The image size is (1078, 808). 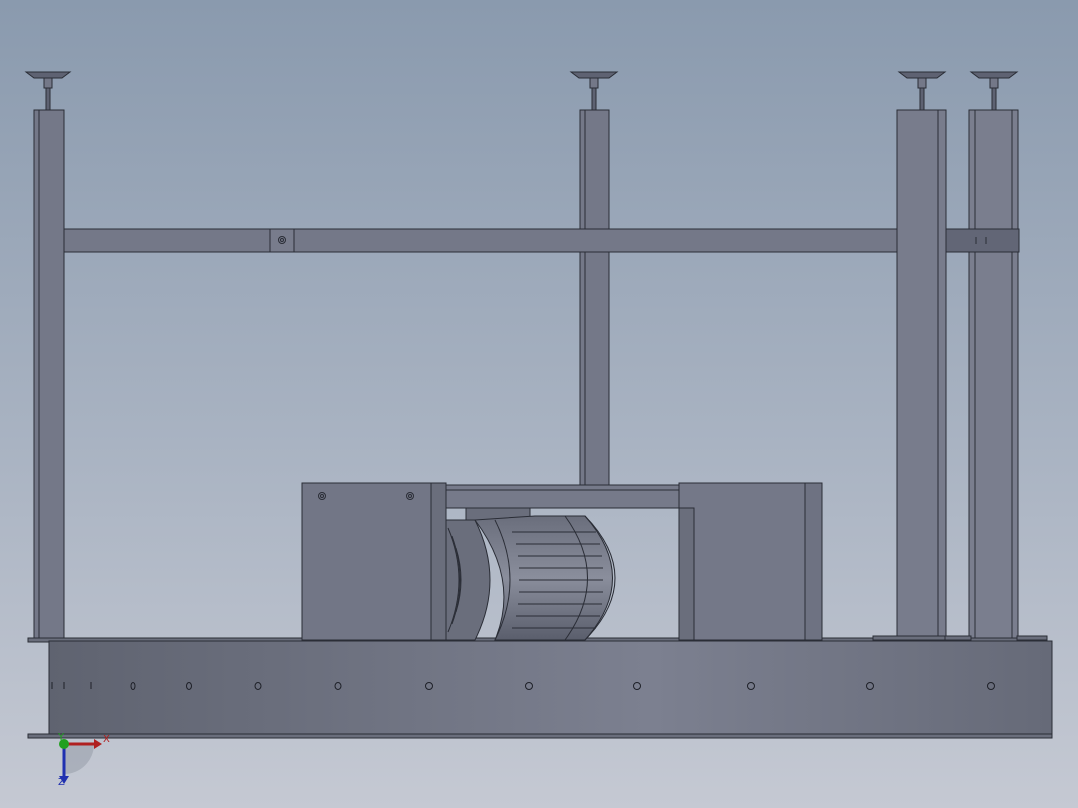 I want to click on base-plate, so click(x=540, y=688).